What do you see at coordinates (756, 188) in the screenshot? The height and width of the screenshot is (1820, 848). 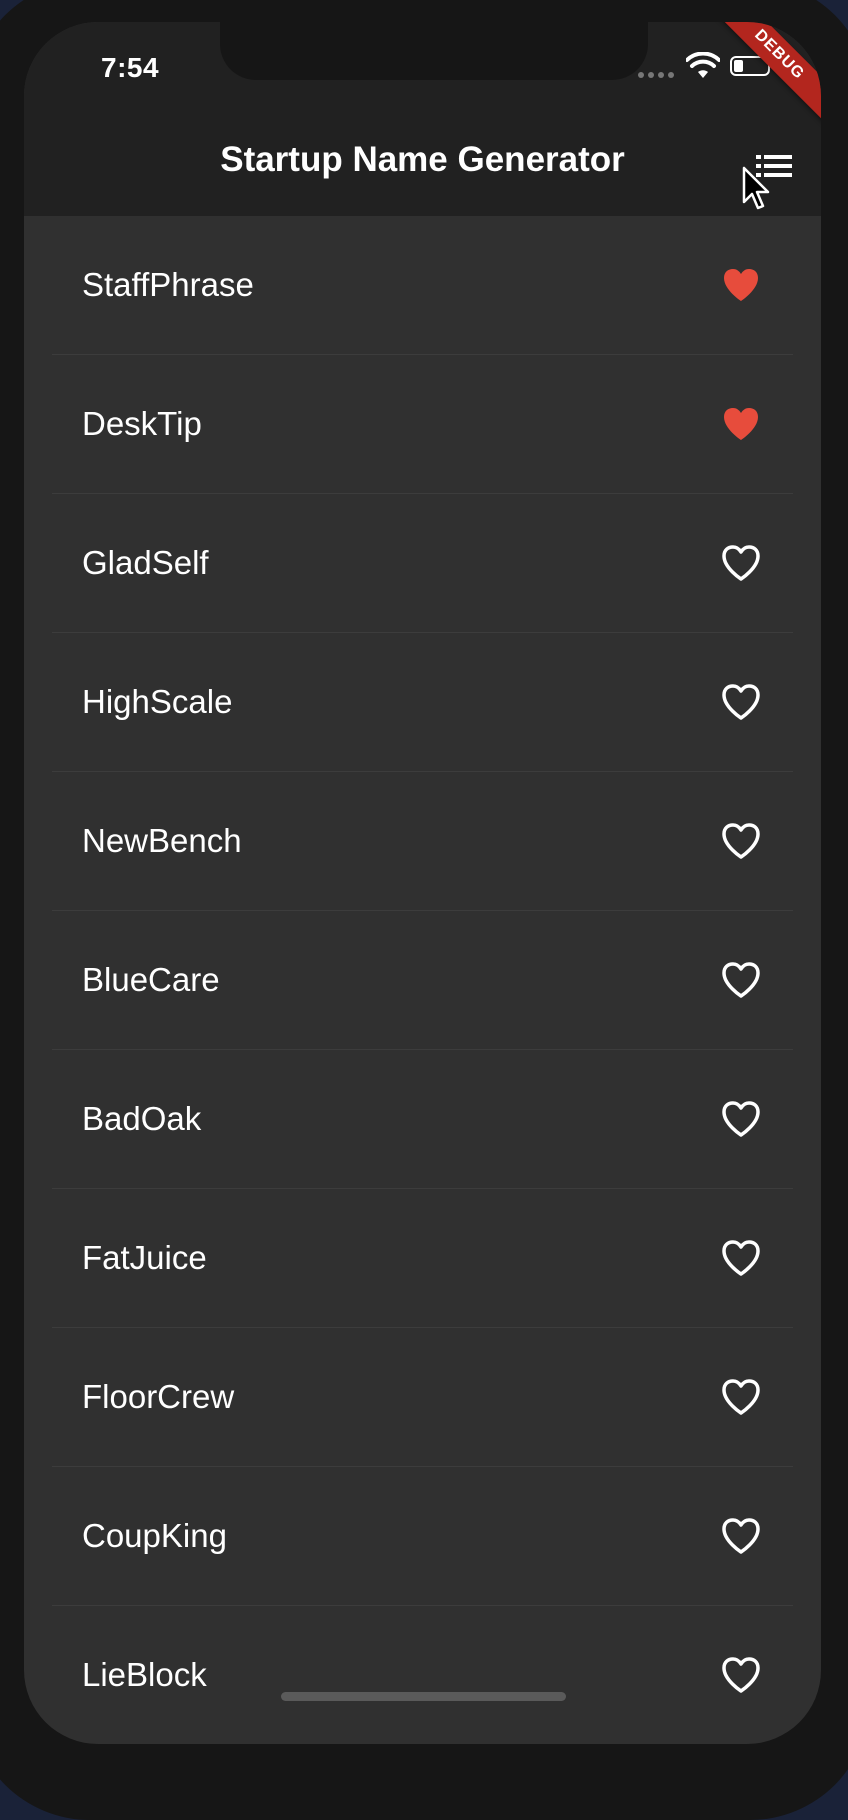 I see `mouse-cursor-icon` at bounding box center [756, 188].